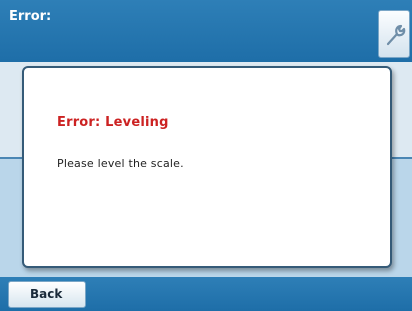 The height and width of the screenshot is (311, 412). Describe the element at coordinates (30, 16) in the screenshot. I see `page-title: Error:` at that location.